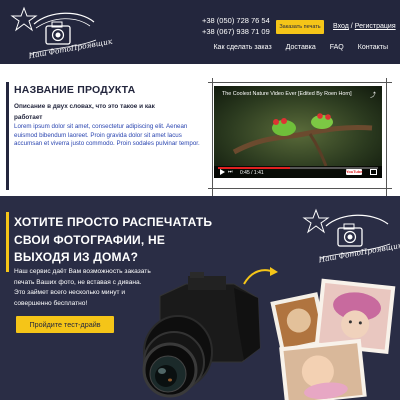 The width and height of the screenshot is (400, 400). What do you see at coordinates (373, 172) in the screenshot?
I see `fullscreen-icon` at bounding box center [373, 172].